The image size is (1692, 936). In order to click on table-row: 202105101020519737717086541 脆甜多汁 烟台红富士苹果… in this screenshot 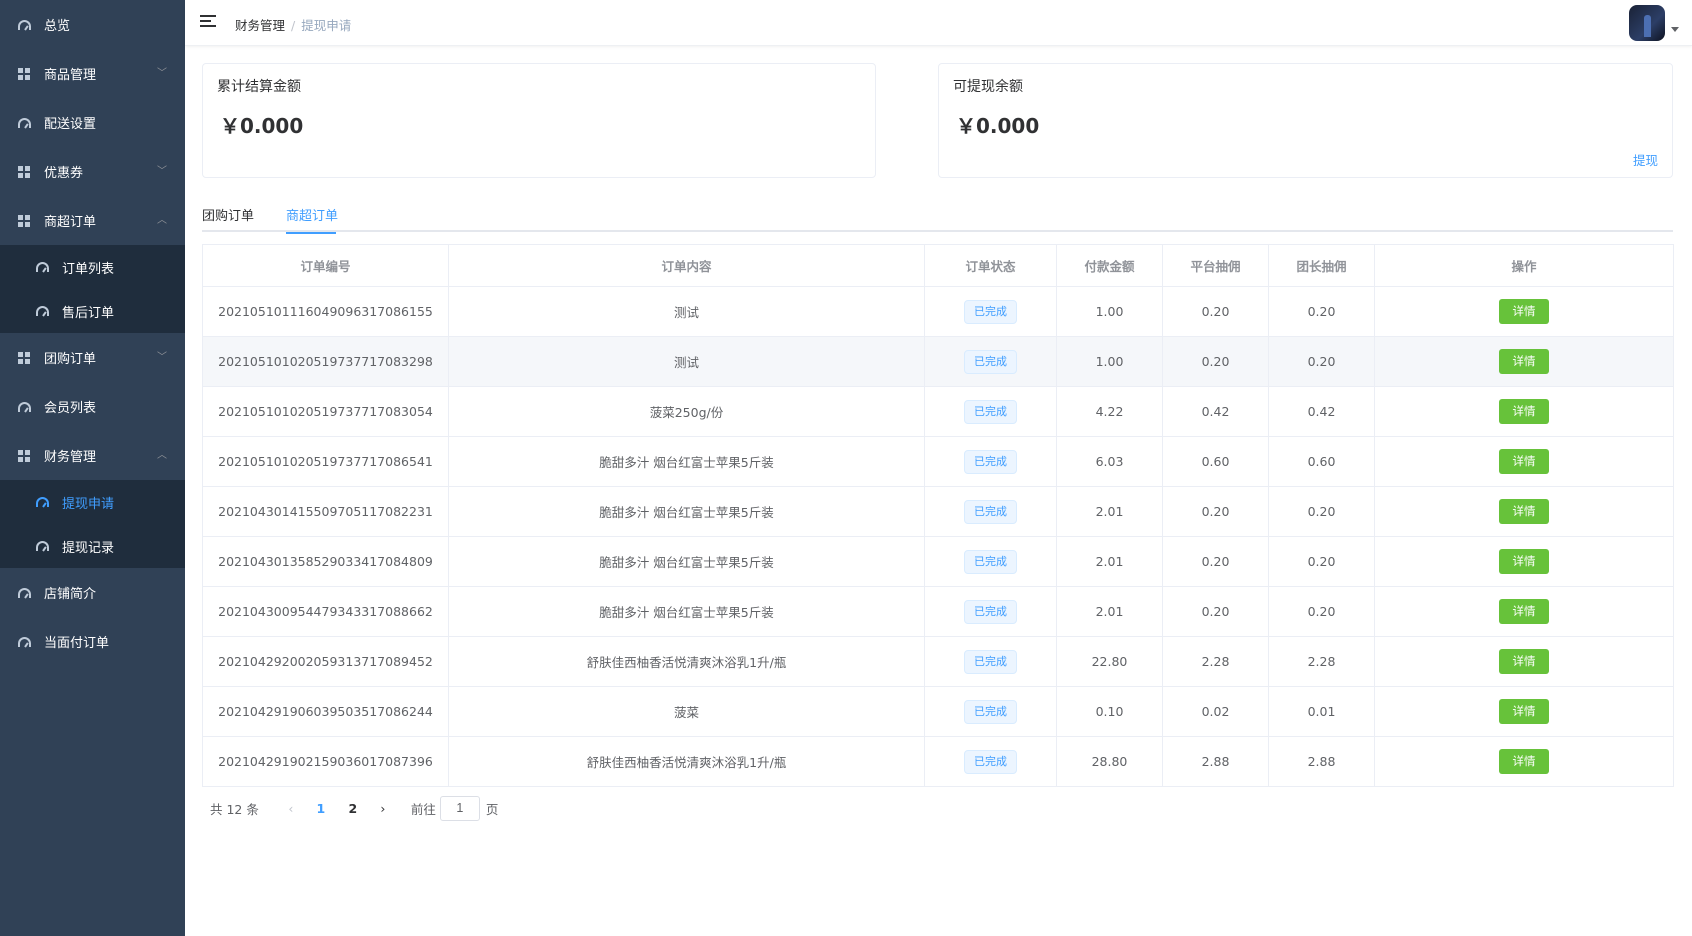, I will do `click(938, 461)`.